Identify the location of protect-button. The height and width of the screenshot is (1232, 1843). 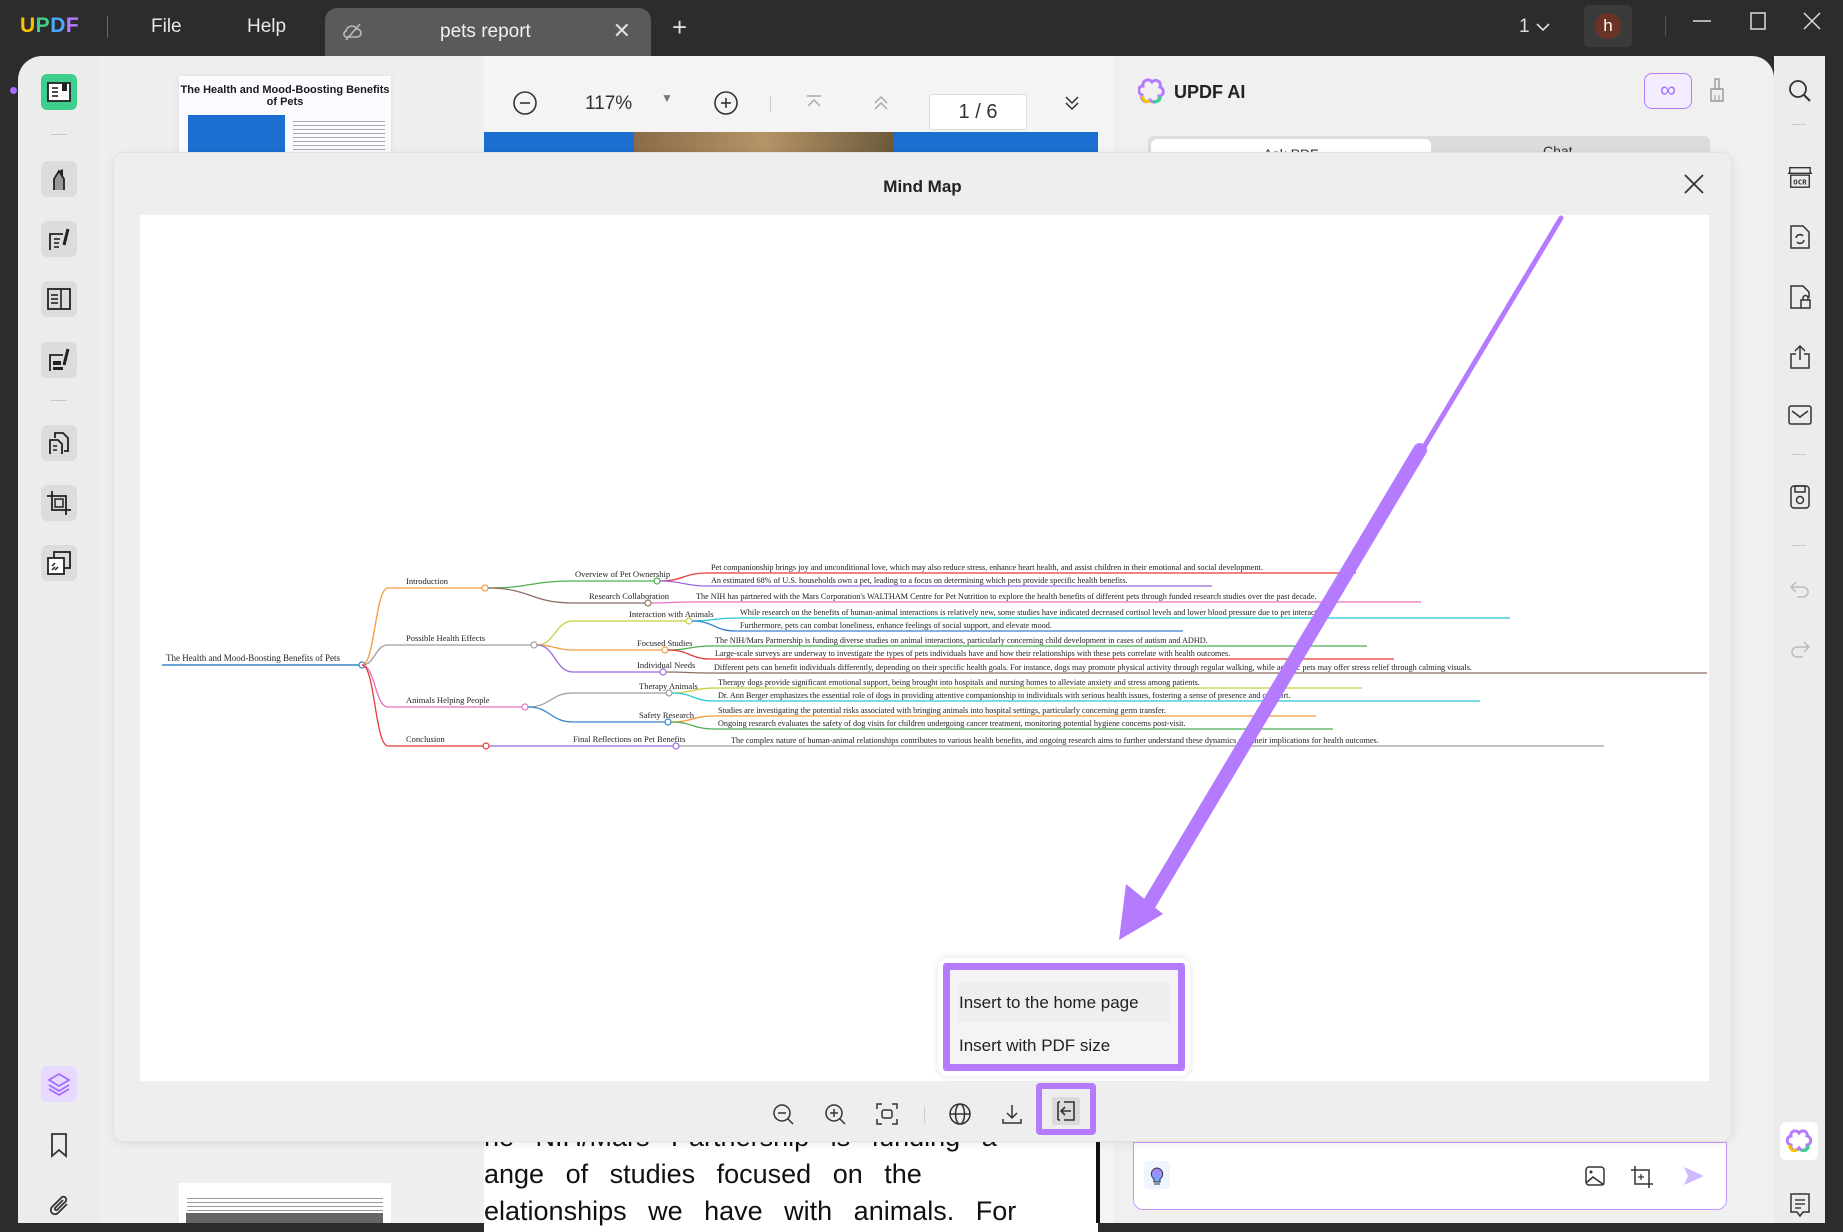
(1800, 297).